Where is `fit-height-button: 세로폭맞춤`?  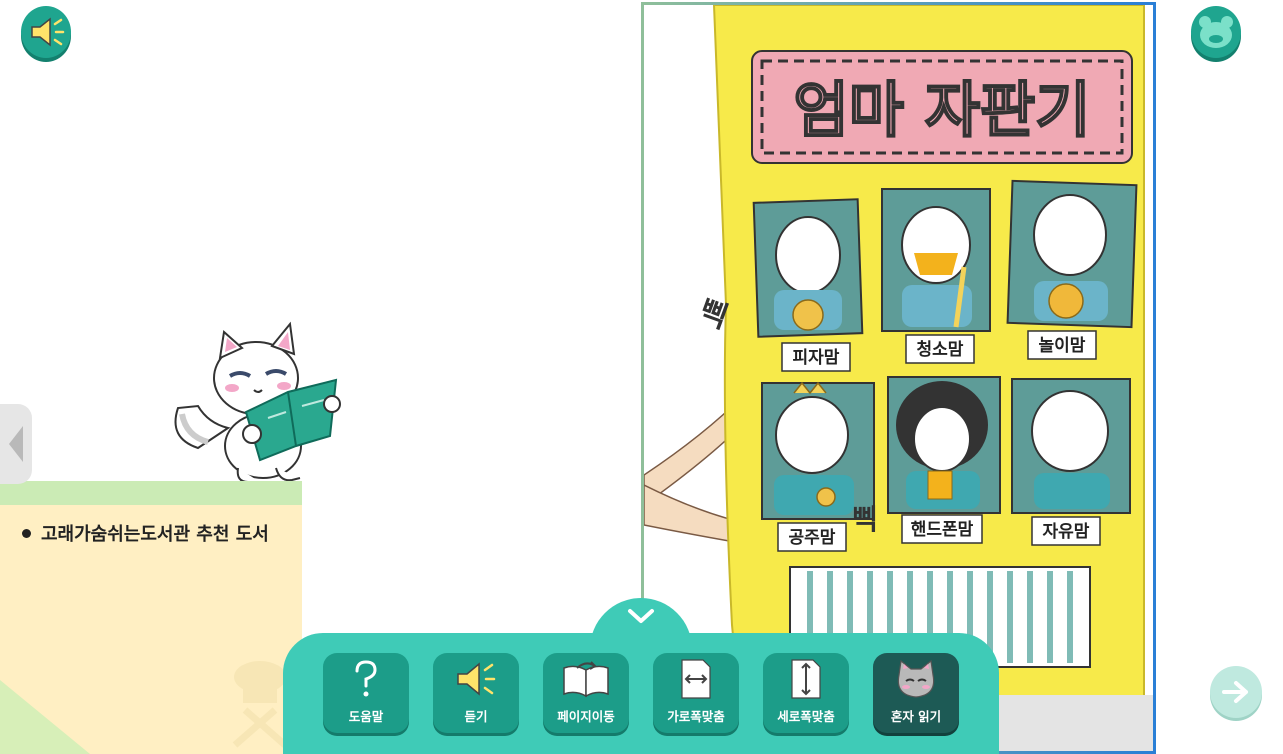
fit-height-button: 세로폭맞춤 is located at coordinates (806, 693).